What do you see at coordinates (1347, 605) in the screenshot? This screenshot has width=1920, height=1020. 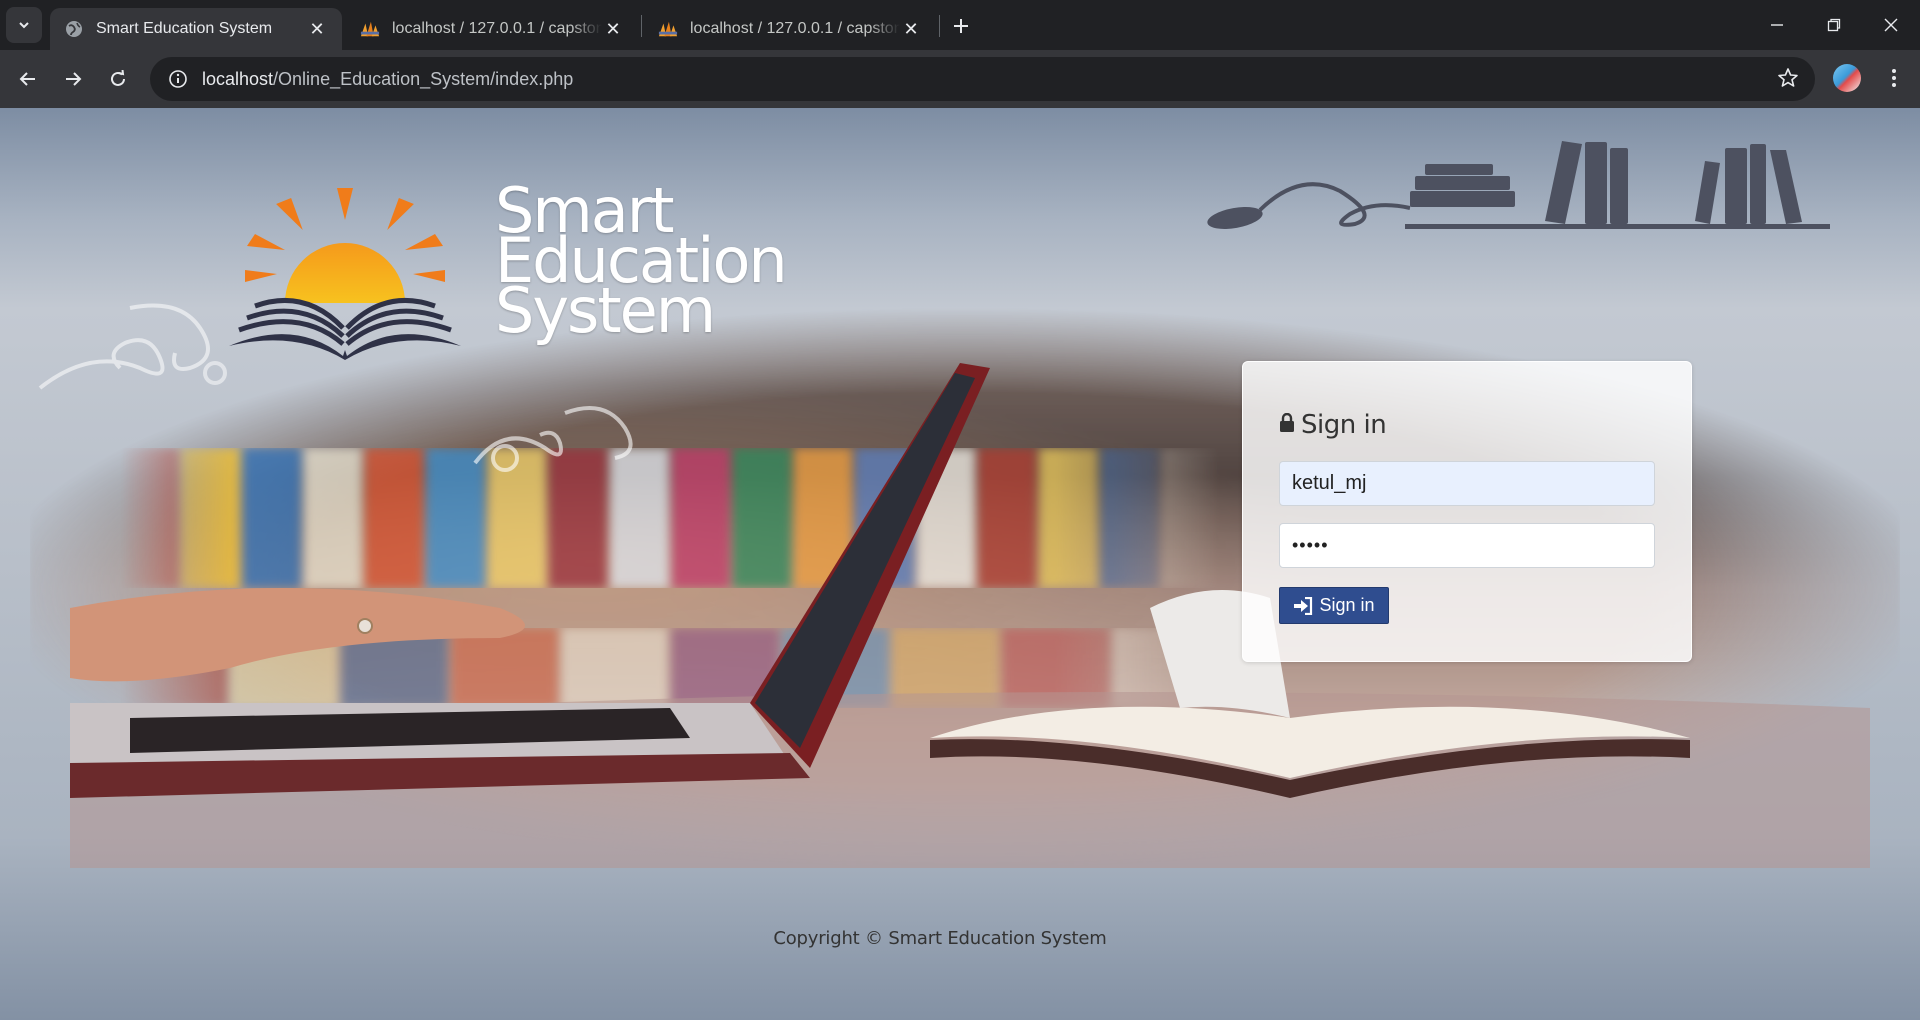 I see `sign-in-label: Sign in` at bounding box center [1347, 605].